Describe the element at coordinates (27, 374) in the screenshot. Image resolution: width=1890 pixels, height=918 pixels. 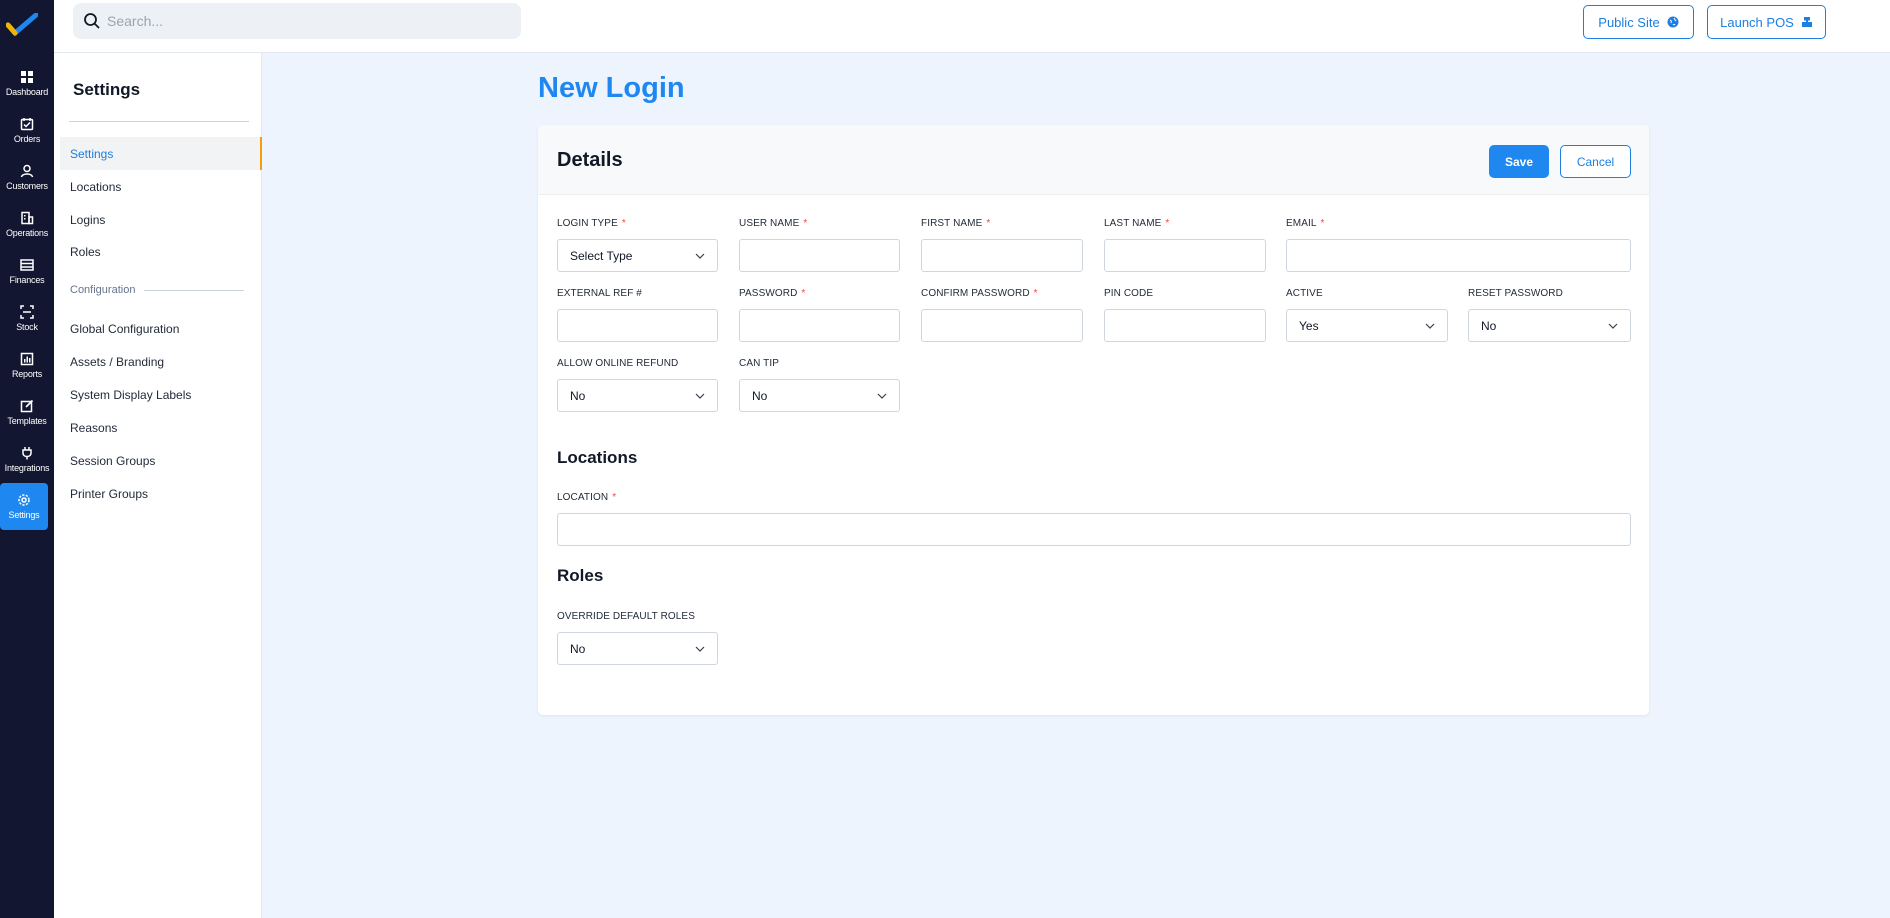
I see `rail-item-label: Reports` at that location.